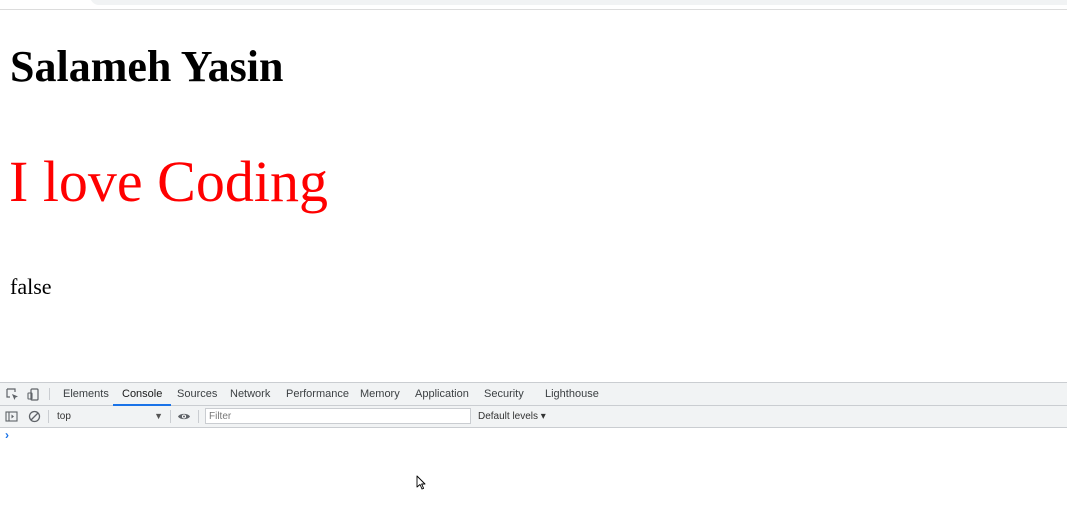 The width and height of the screenshot is (1067, 507). Describe the element at coordinates (49, 394) in the screenshot. I see `tabbar-divider` at that location.